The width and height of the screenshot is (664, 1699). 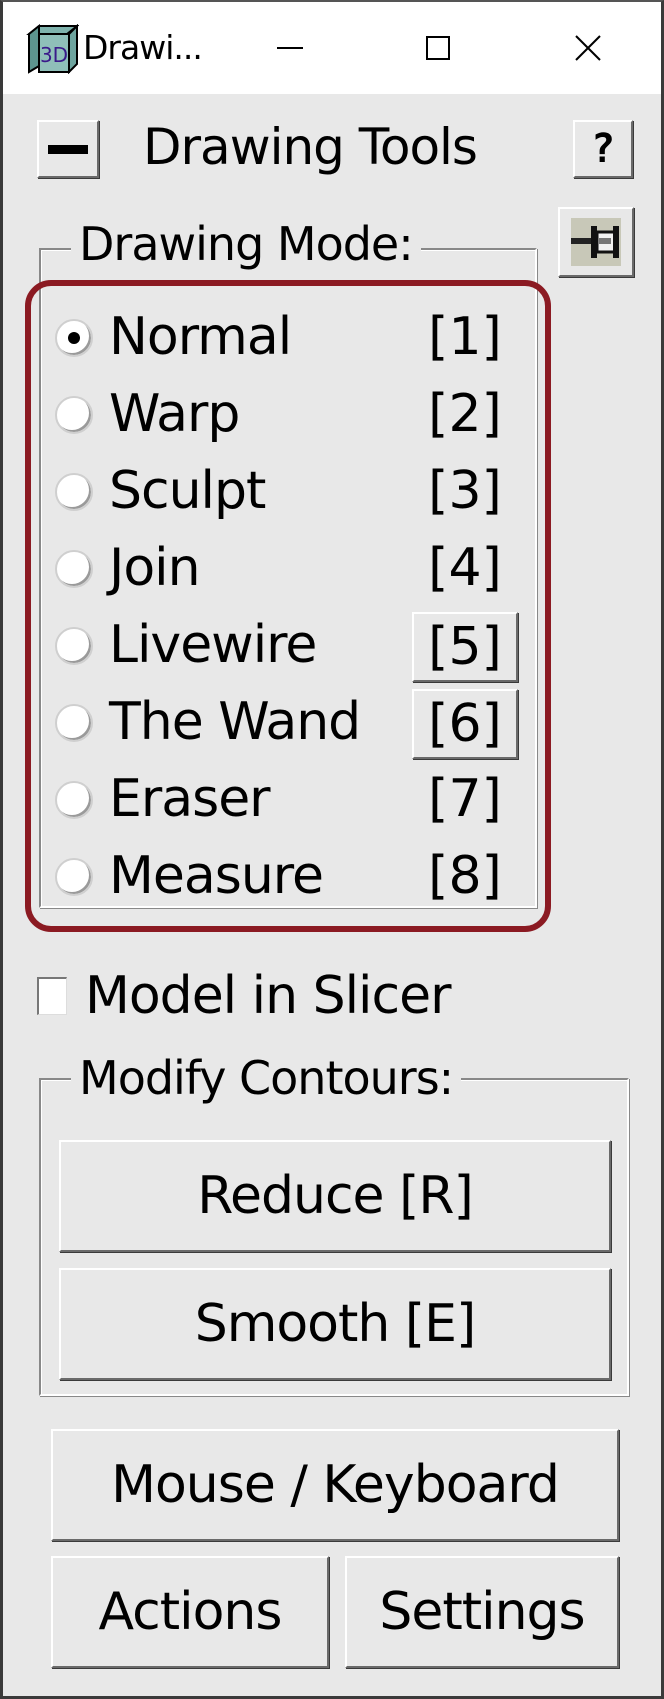 I want to click on model-in-slicer-checkbox, so click(x=52, y=996).